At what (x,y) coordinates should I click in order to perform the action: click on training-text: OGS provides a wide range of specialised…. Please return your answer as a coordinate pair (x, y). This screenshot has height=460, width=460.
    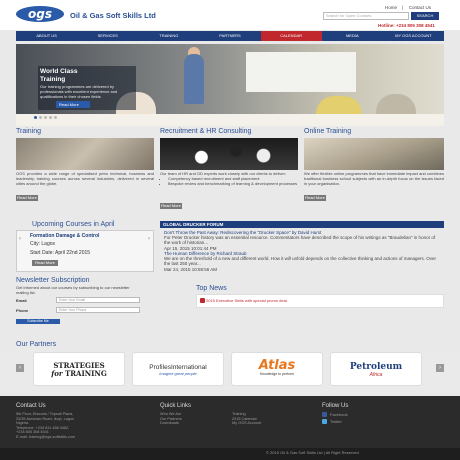
    Looking at the image, I should click on (85, 178).